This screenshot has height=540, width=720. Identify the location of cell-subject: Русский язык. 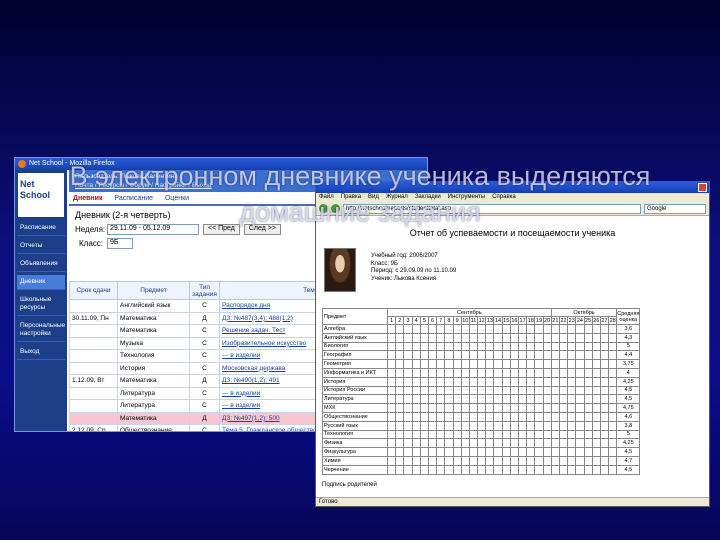
(355, 425).